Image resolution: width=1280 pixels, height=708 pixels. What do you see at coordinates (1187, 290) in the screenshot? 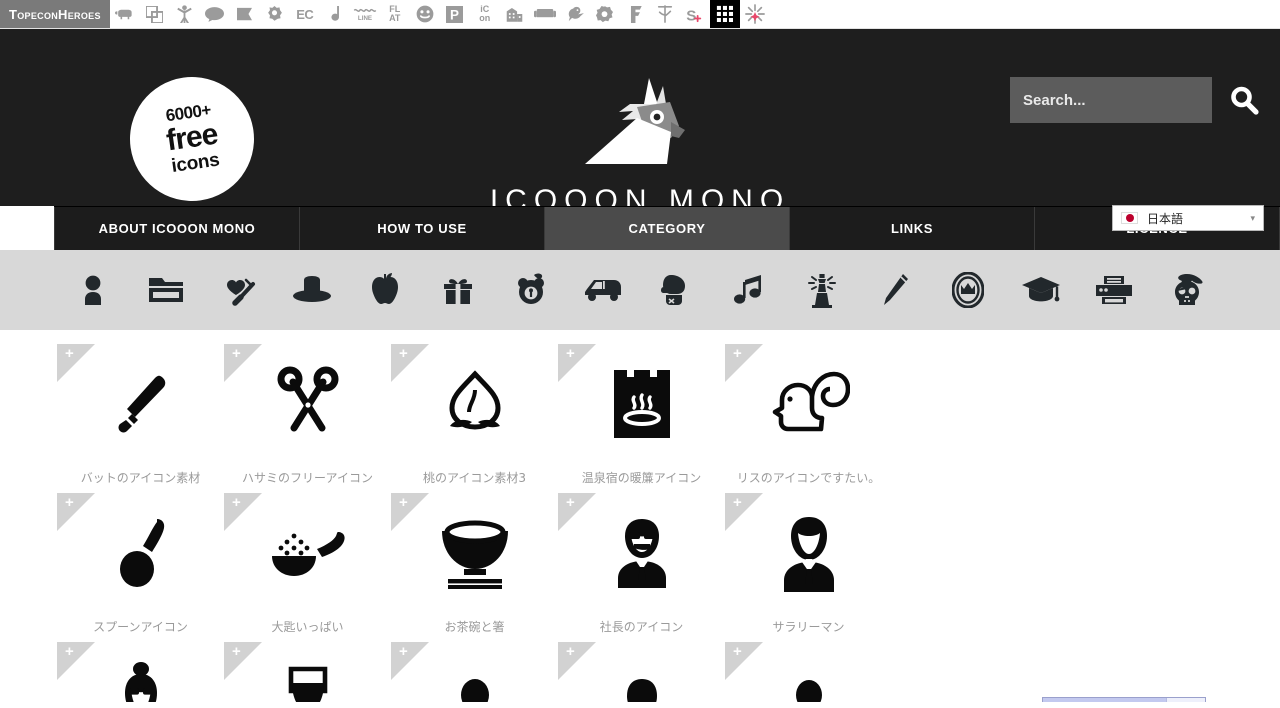
I see `category-pirate-skull-icon` at bounding box center [1187, 290].